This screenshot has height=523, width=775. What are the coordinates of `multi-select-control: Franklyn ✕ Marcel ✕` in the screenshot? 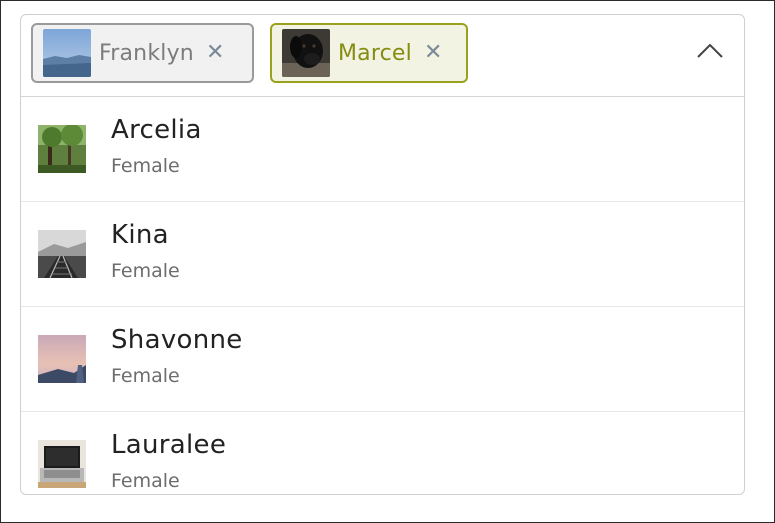 It's located at (382, 56).